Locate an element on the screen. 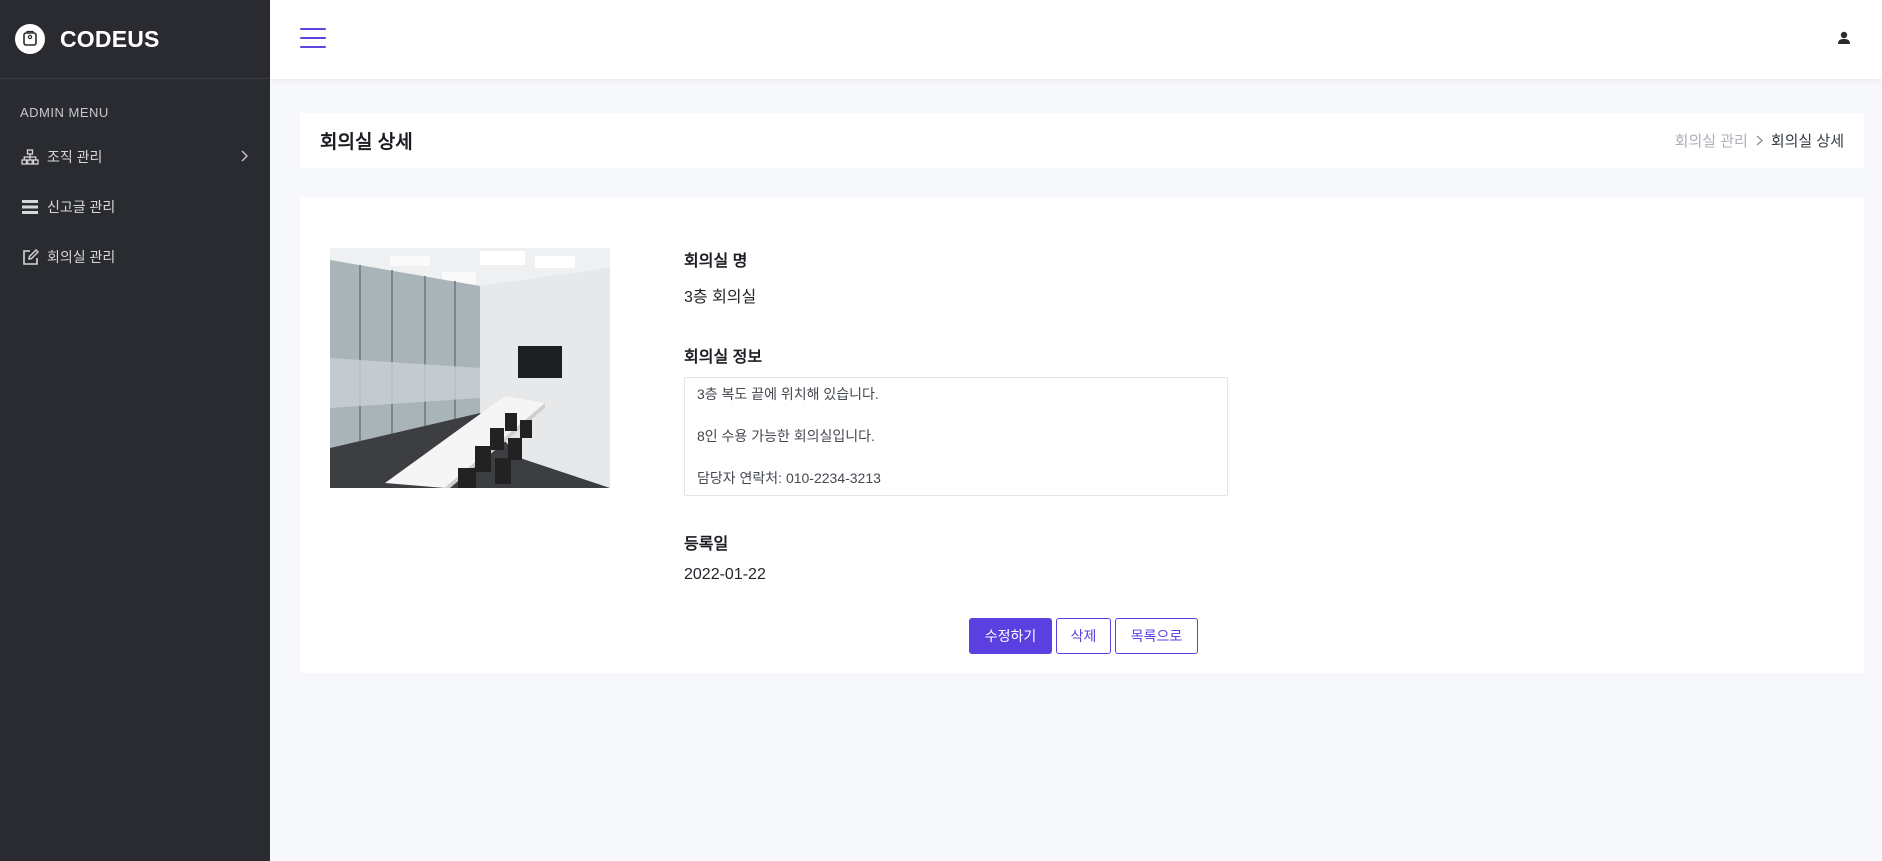 This screenshot has width=1882, height=861. brand: CODEUS is located at coordinates (135, 39).